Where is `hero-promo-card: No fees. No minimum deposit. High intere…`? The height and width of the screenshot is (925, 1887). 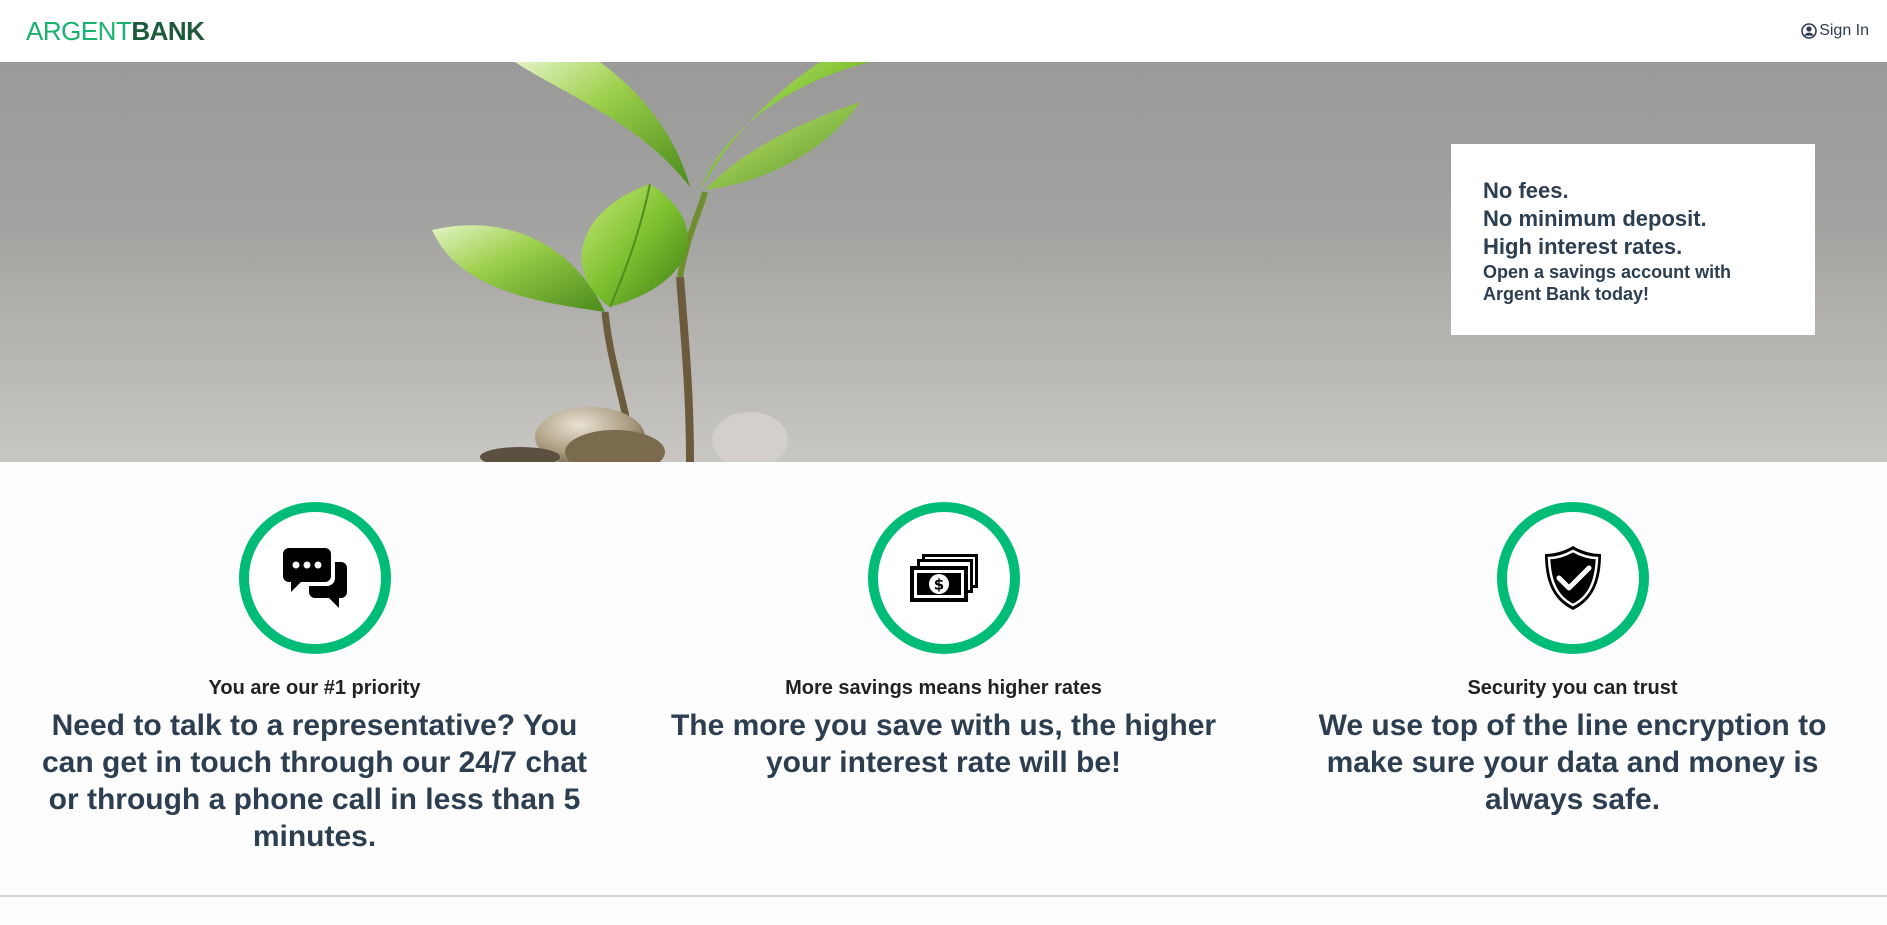 hero-promo-card: No fees. No minimum deposit. High intere… is located at coordinates (1633, 239).